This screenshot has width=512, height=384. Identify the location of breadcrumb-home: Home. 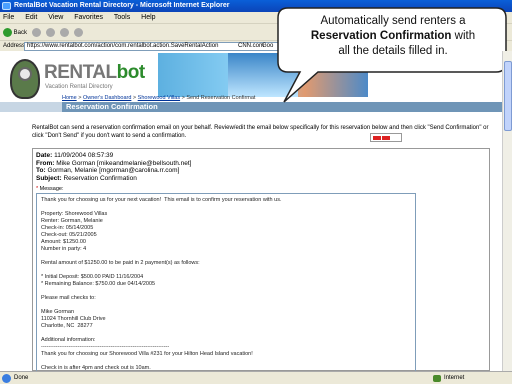
(69, 98).